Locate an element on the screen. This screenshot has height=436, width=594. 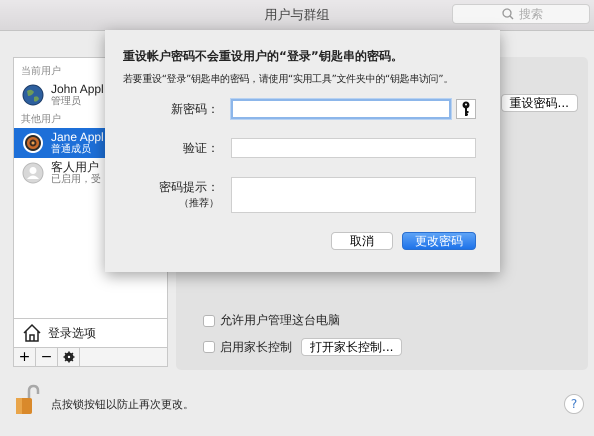
user-role: 普通成员 is located at coordinates (71, 150).